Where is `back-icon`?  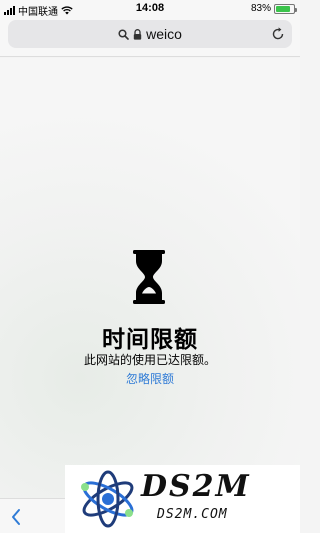 back-icon is located at coordinates (16, 517).